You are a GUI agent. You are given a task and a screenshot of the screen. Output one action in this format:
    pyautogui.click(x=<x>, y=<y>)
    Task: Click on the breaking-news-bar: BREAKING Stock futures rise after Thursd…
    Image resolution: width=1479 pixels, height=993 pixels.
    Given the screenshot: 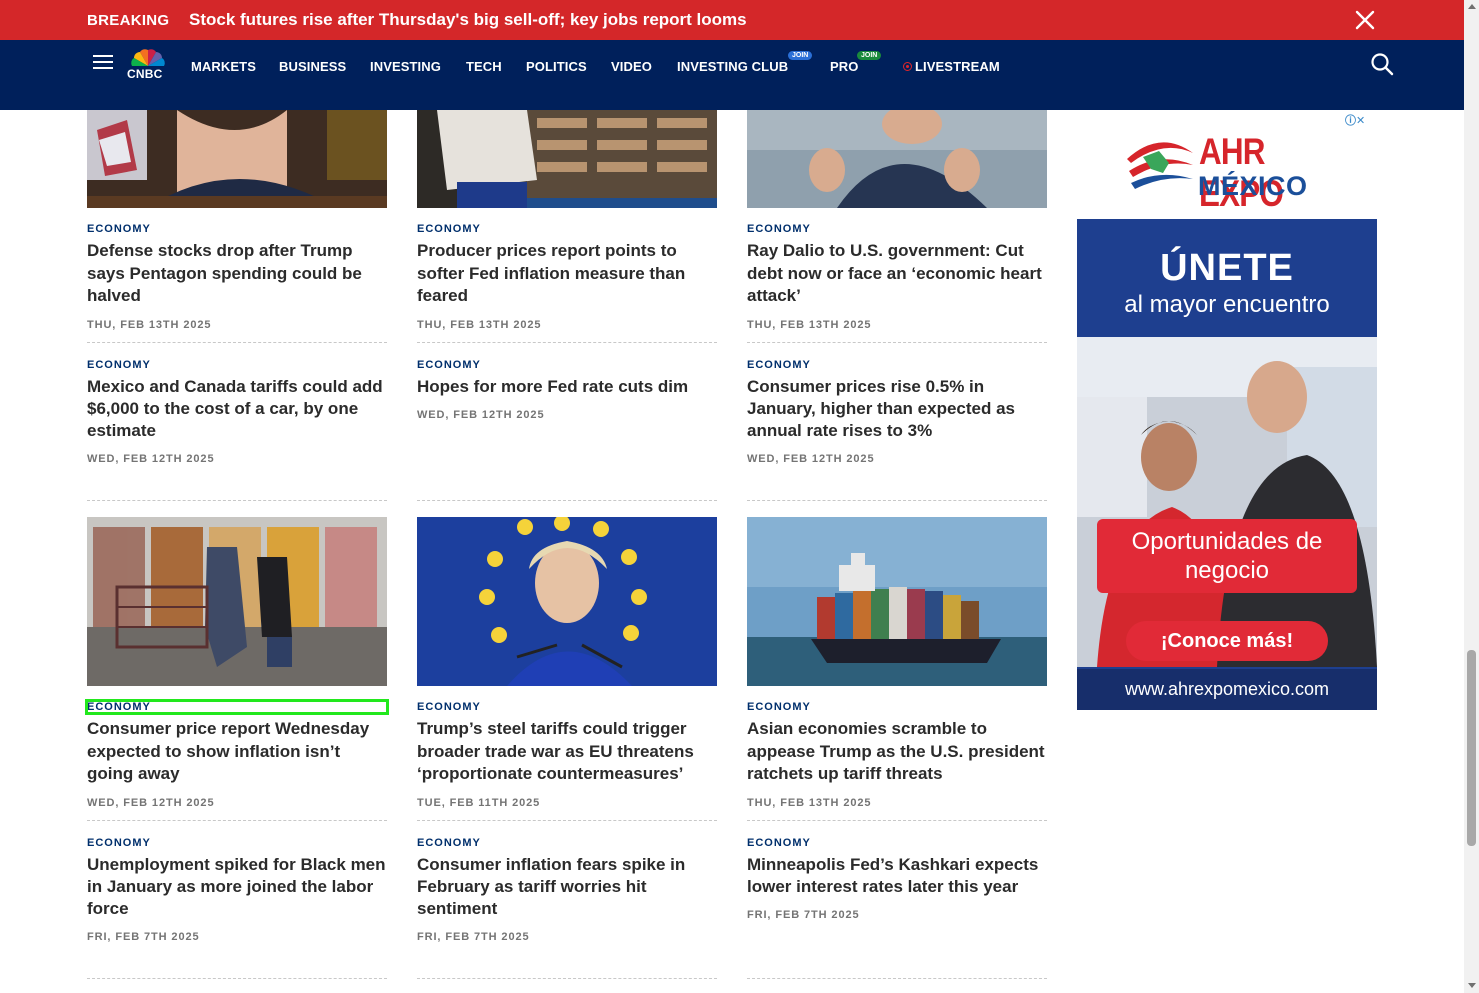 What is the action you would take?
    pyautogui.click(x=732, y=20)
    